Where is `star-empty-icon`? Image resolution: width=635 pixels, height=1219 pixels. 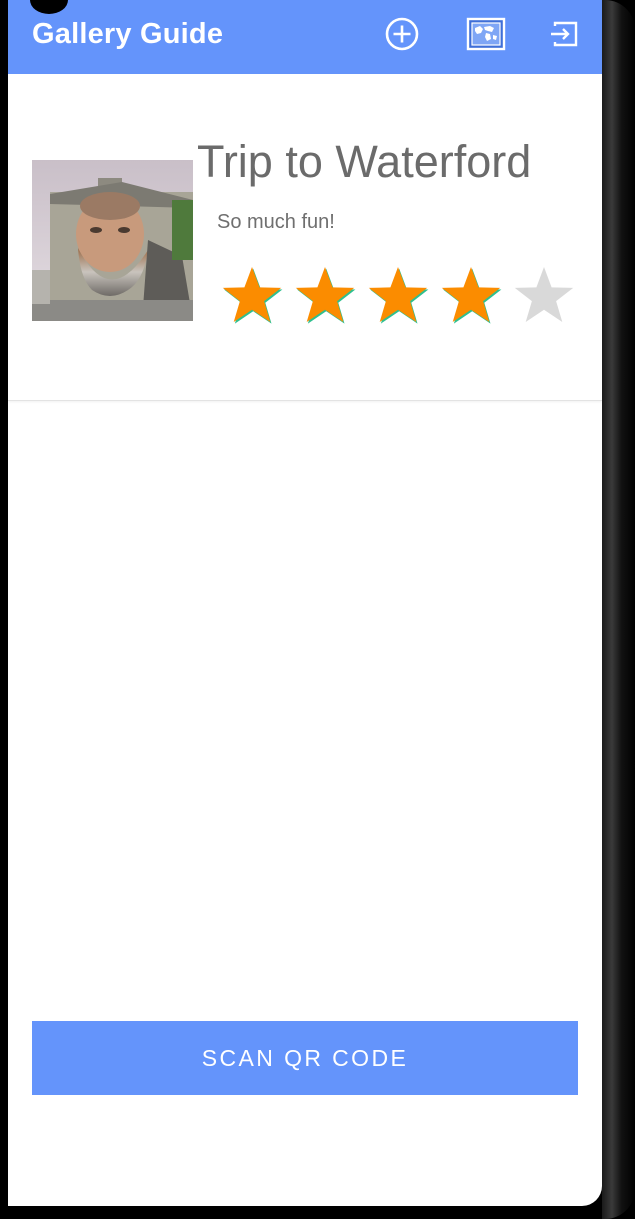 star-empty-icon is located at coordinates (544, 296).